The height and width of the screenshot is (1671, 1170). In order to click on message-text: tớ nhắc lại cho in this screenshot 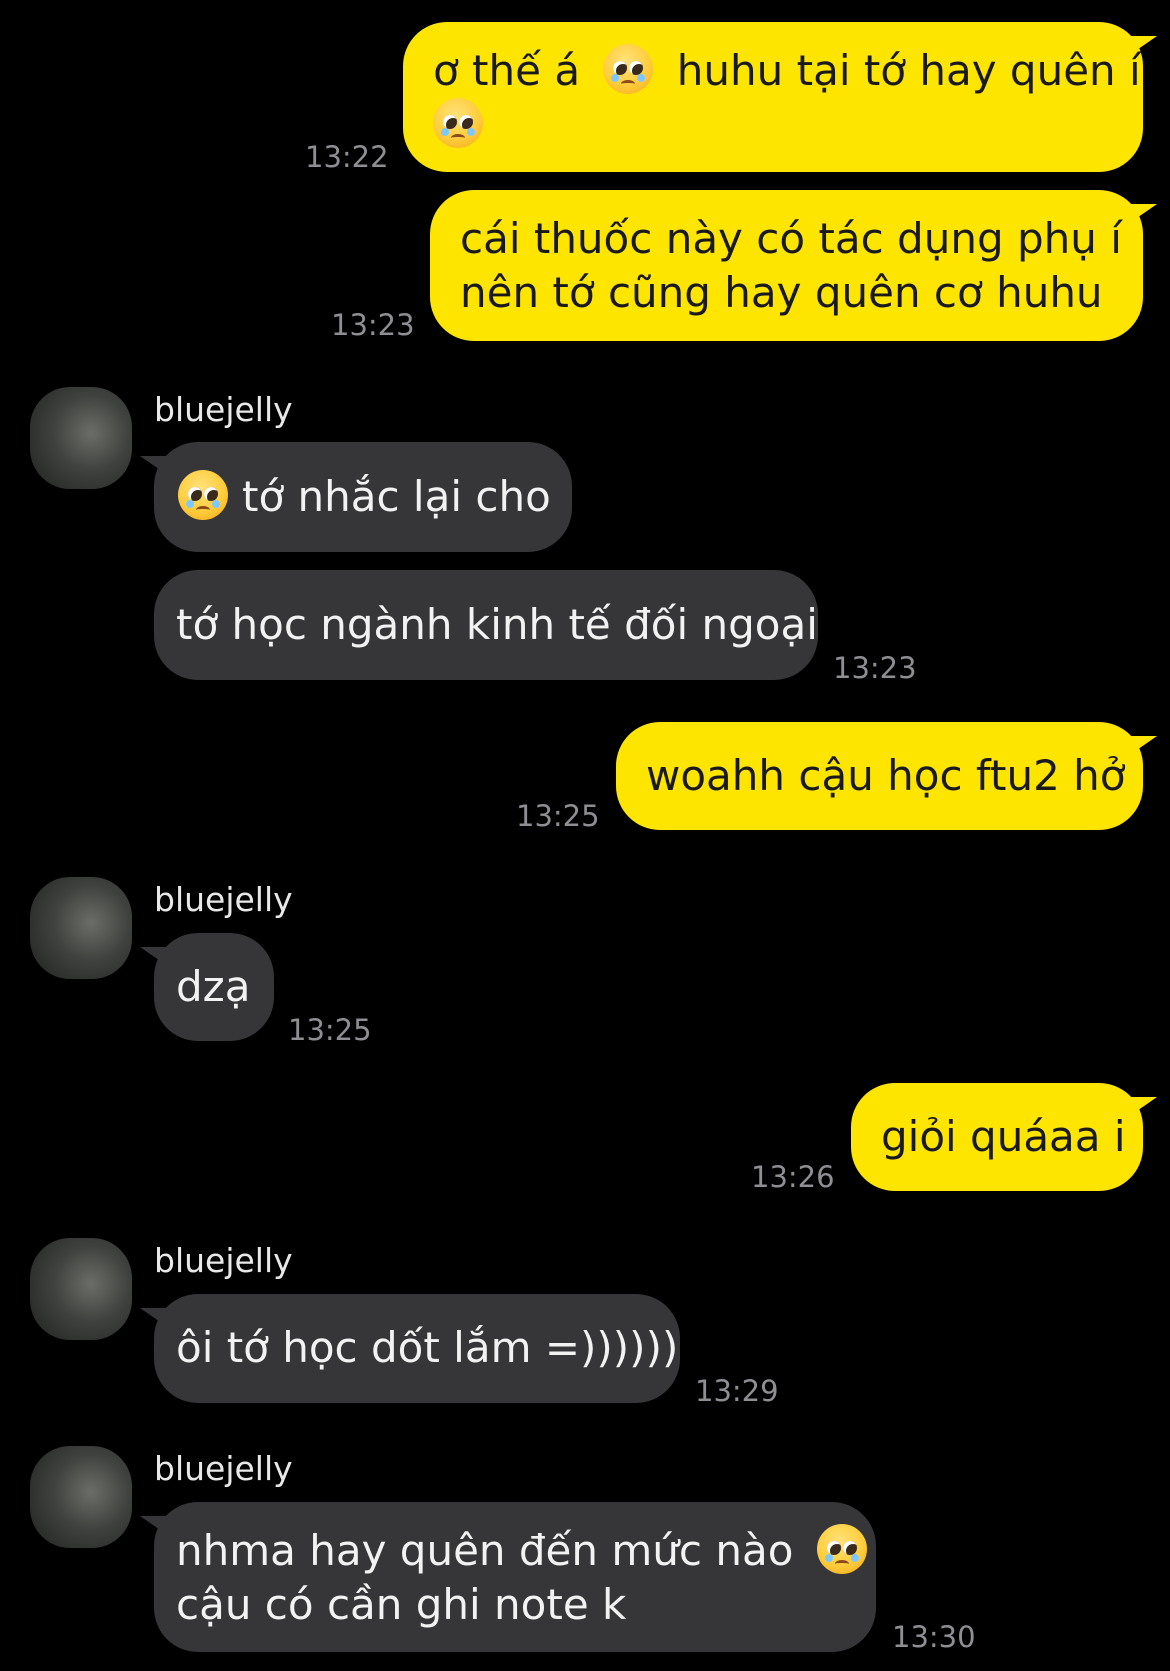, I will do `click(396, 496)`.